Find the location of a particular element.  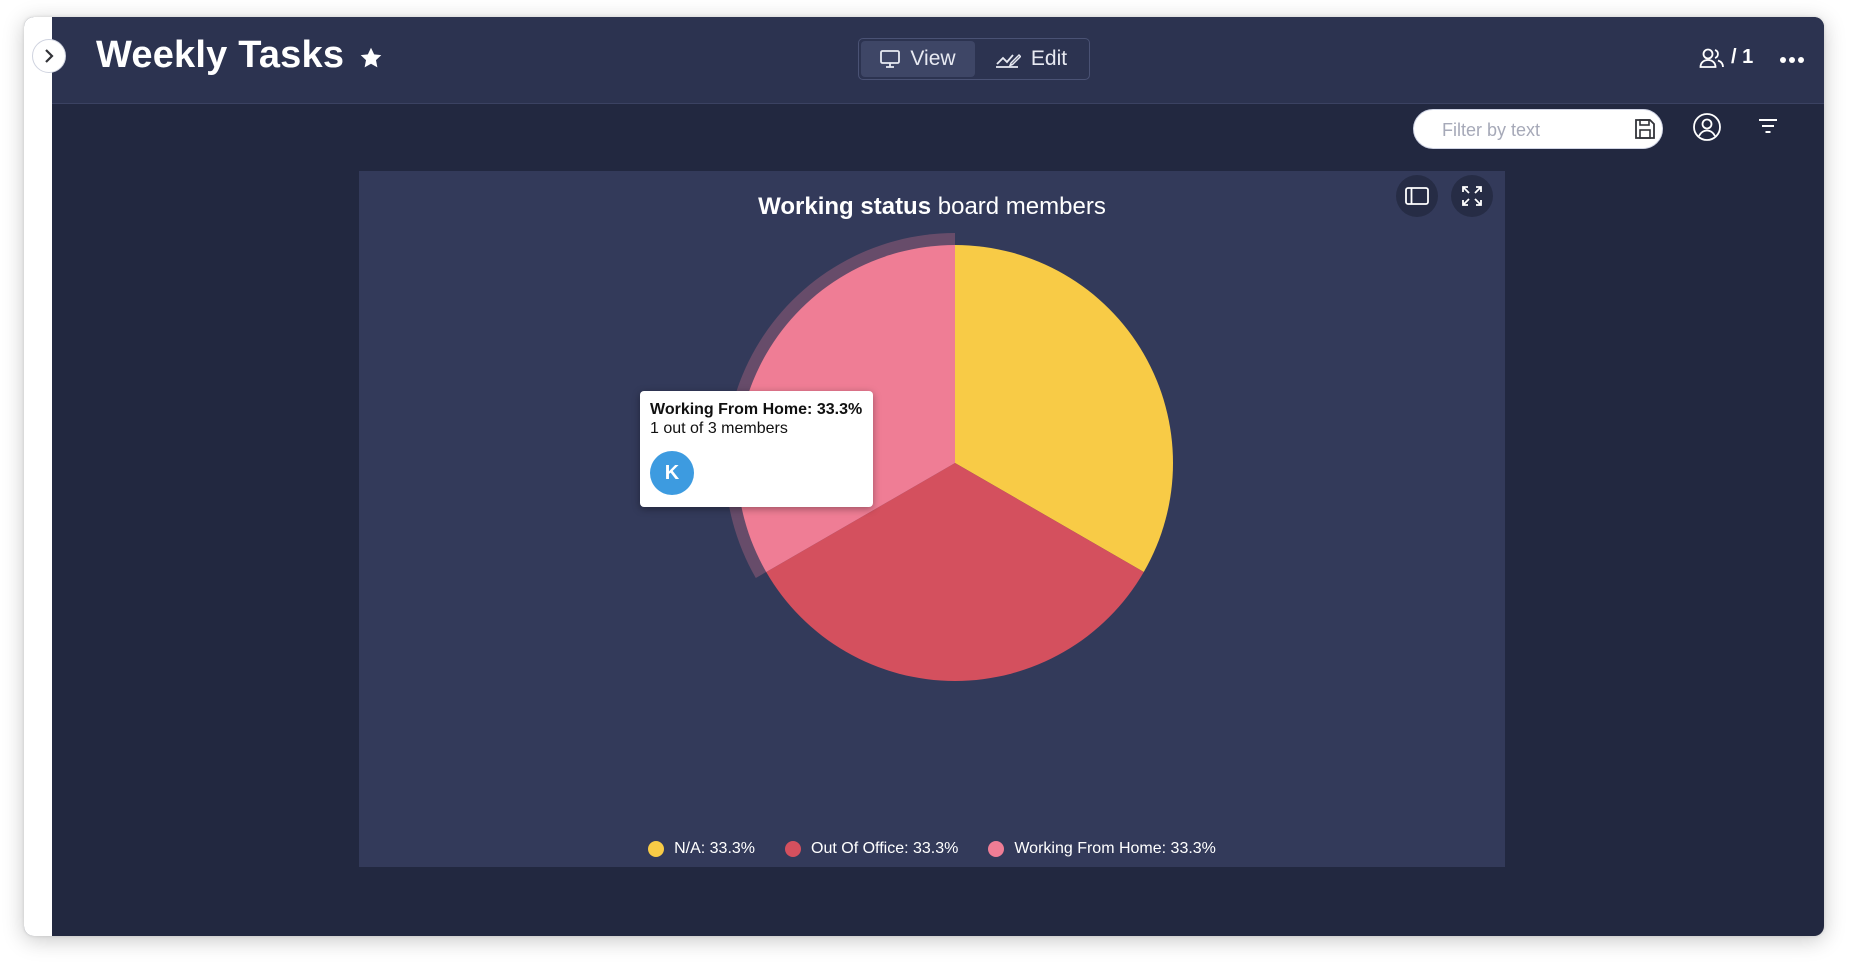

pie-chart is located at coordinates (949, 457).